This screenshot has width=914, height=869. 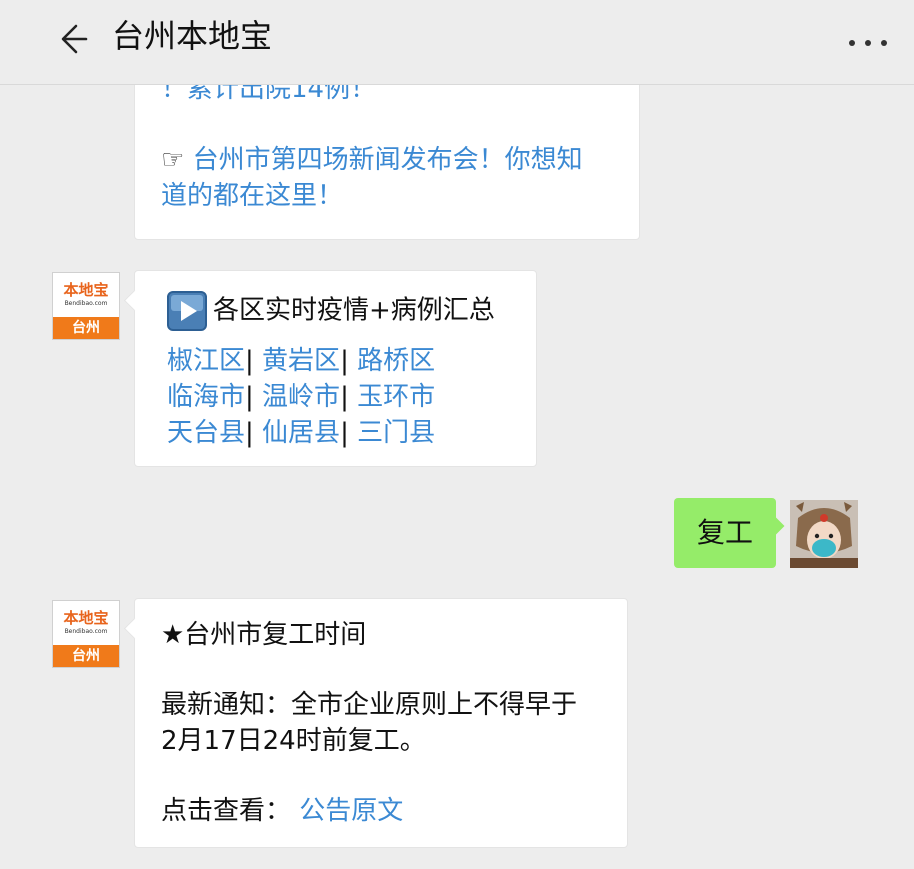 I want to click on back-button, so click(x=78, y=40).